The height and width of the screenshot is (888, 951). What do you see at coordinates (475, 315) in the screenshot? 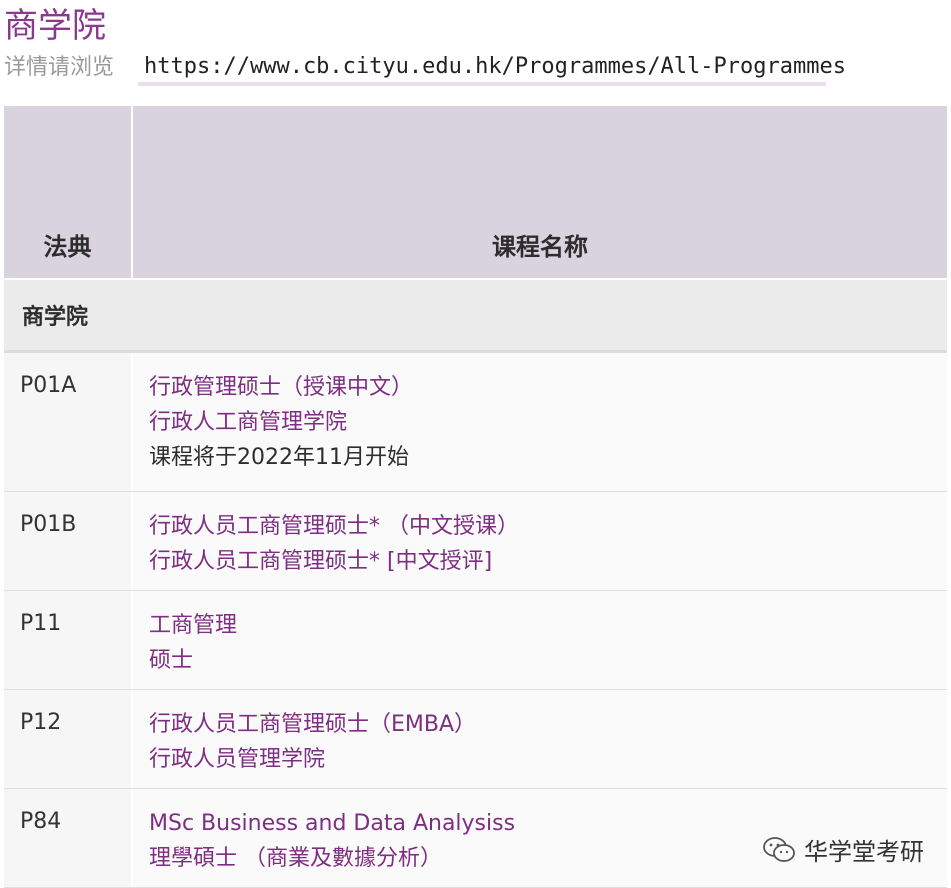
I see `section-row: 商学院` at bounding box center [475, 315].